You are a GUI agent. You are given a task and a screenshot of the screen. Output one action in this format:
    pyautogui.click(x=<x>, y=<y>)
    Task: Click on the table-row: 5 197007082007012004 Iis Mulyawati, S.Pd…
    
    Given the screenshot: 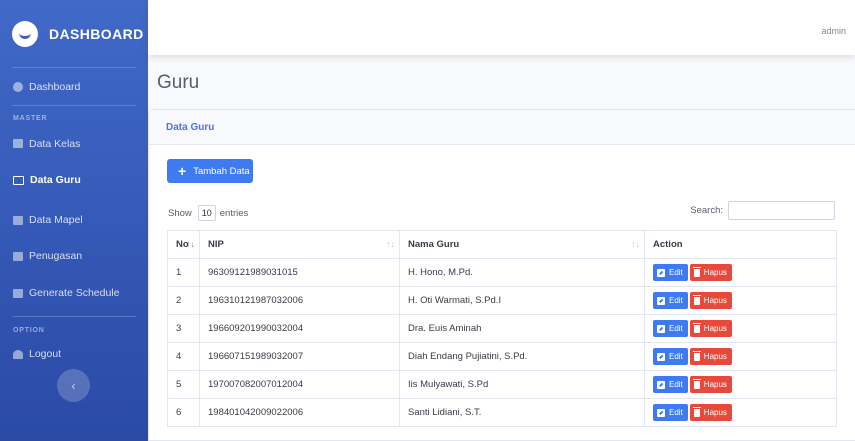 What is the action you would take?
    pyautogui.click(x=502, y=384)
    